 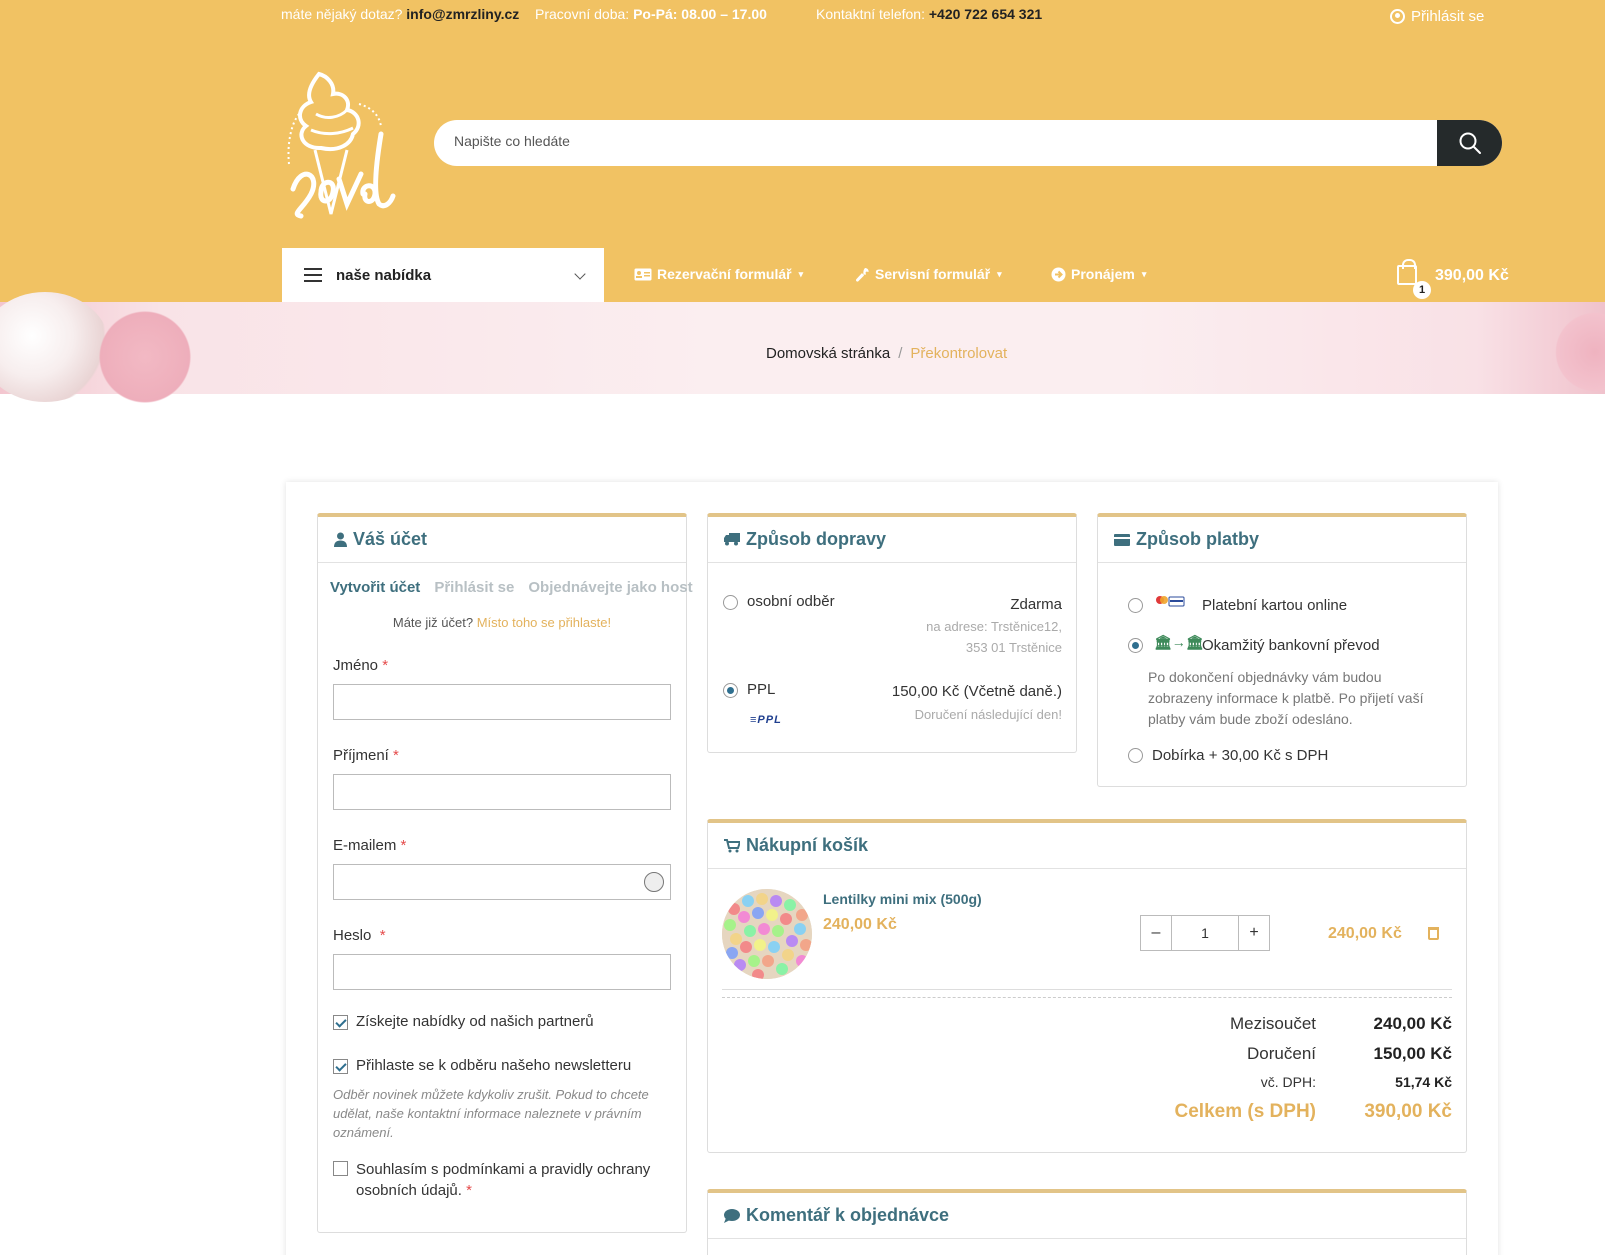 I want to click on chevron-down-icon, so click(x=580, y=274).